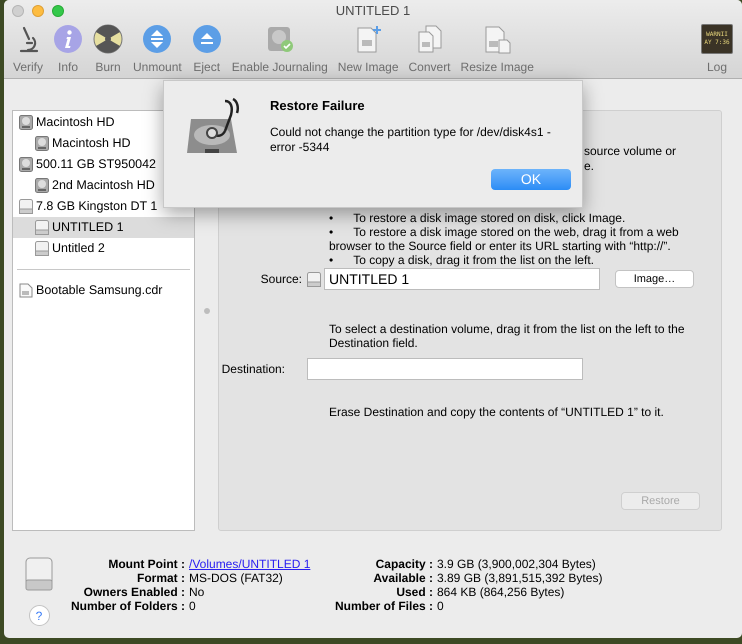  Describe the element at coordinates (520, 578) in the screenshot. I see `info-value: 3.89 GB (3,891,515,392 Bytes)` at that location.